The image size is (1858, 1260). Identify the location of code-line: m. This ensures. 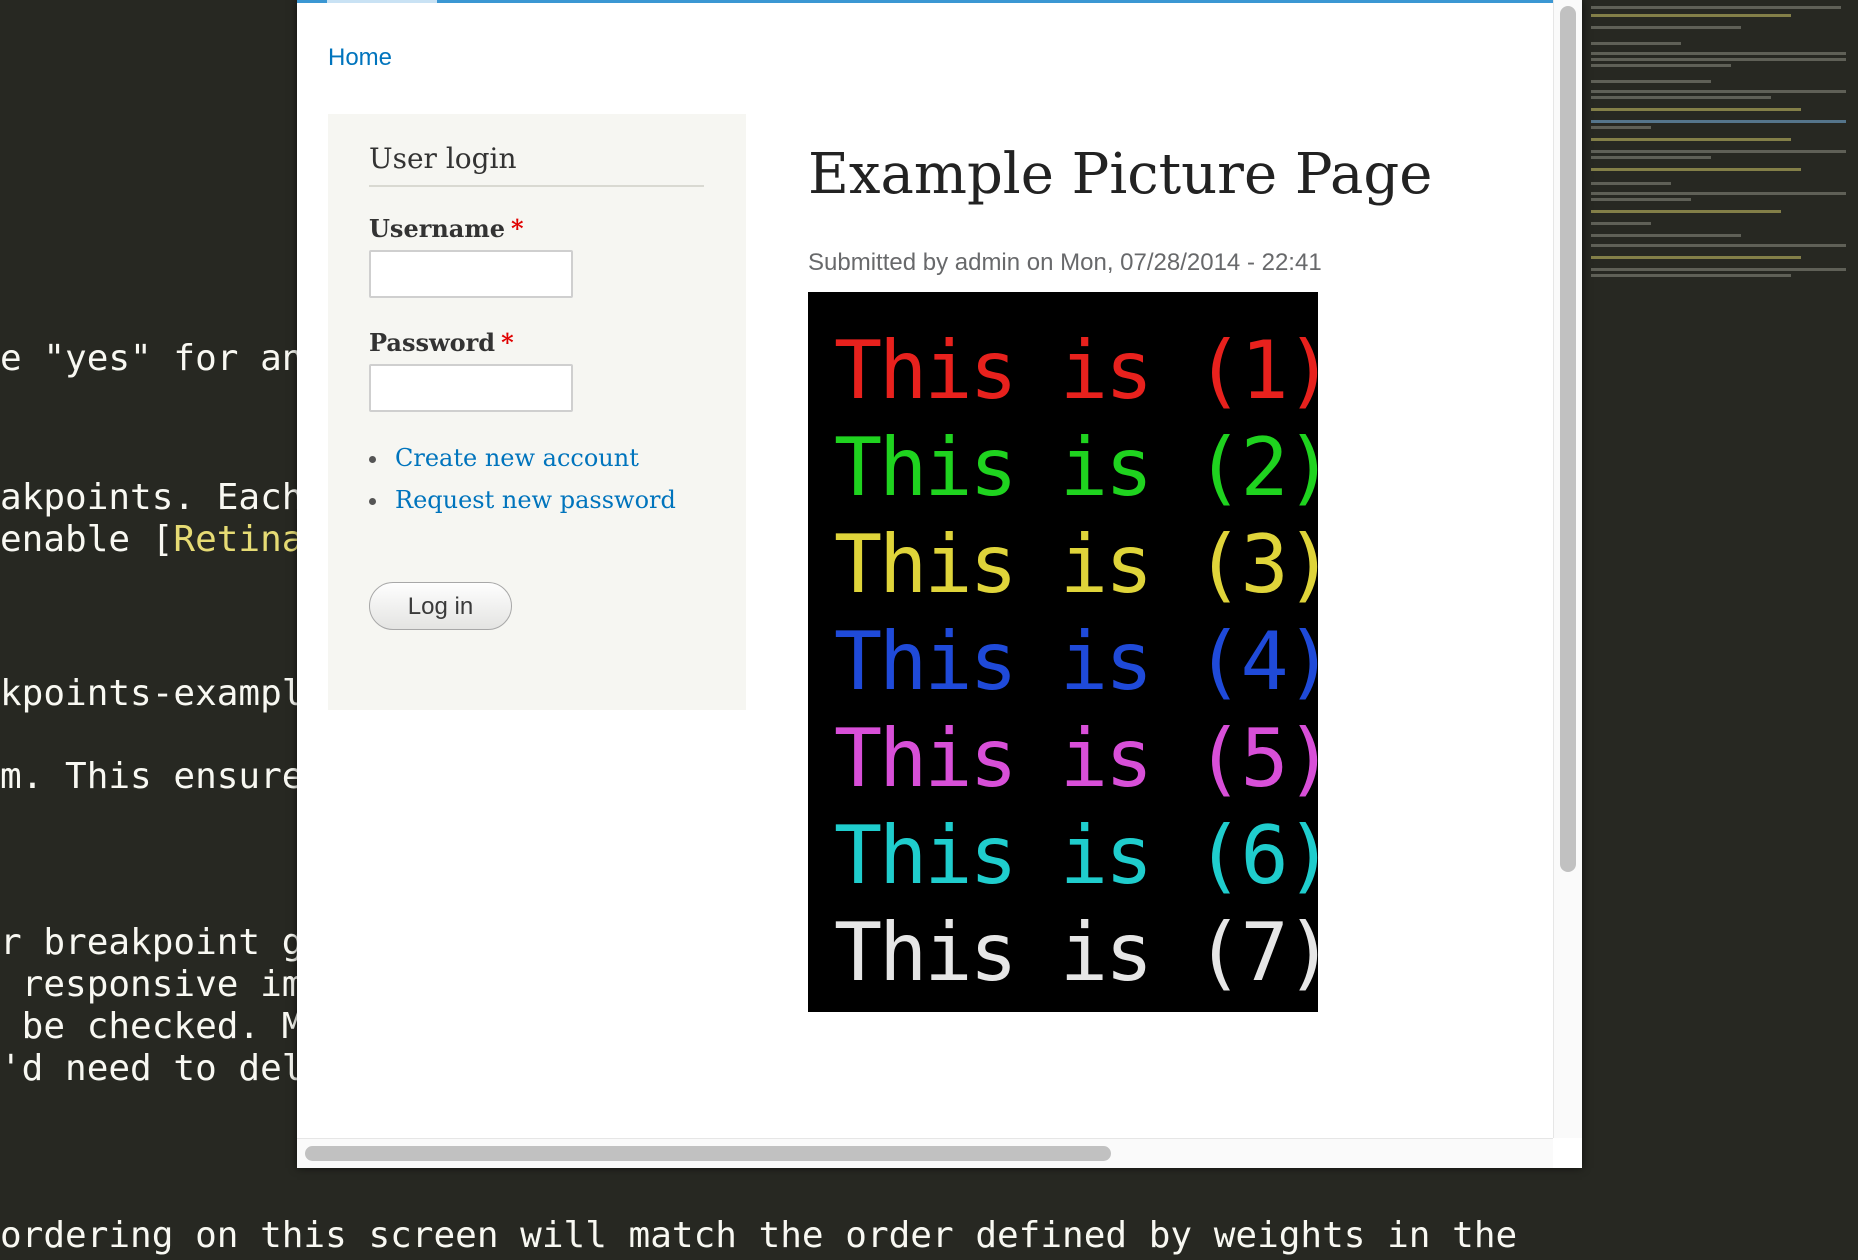
(163, 776).